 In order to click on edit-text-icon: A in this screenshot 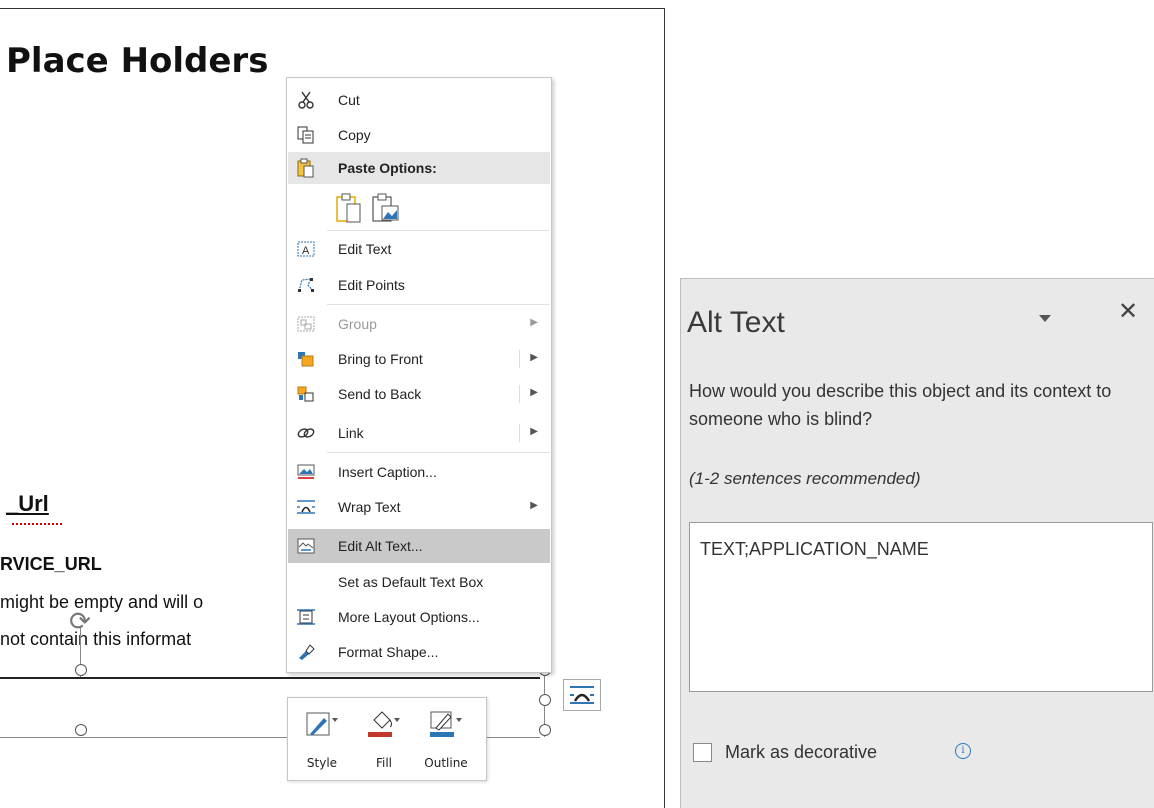, I will do `click(306, 249)`.